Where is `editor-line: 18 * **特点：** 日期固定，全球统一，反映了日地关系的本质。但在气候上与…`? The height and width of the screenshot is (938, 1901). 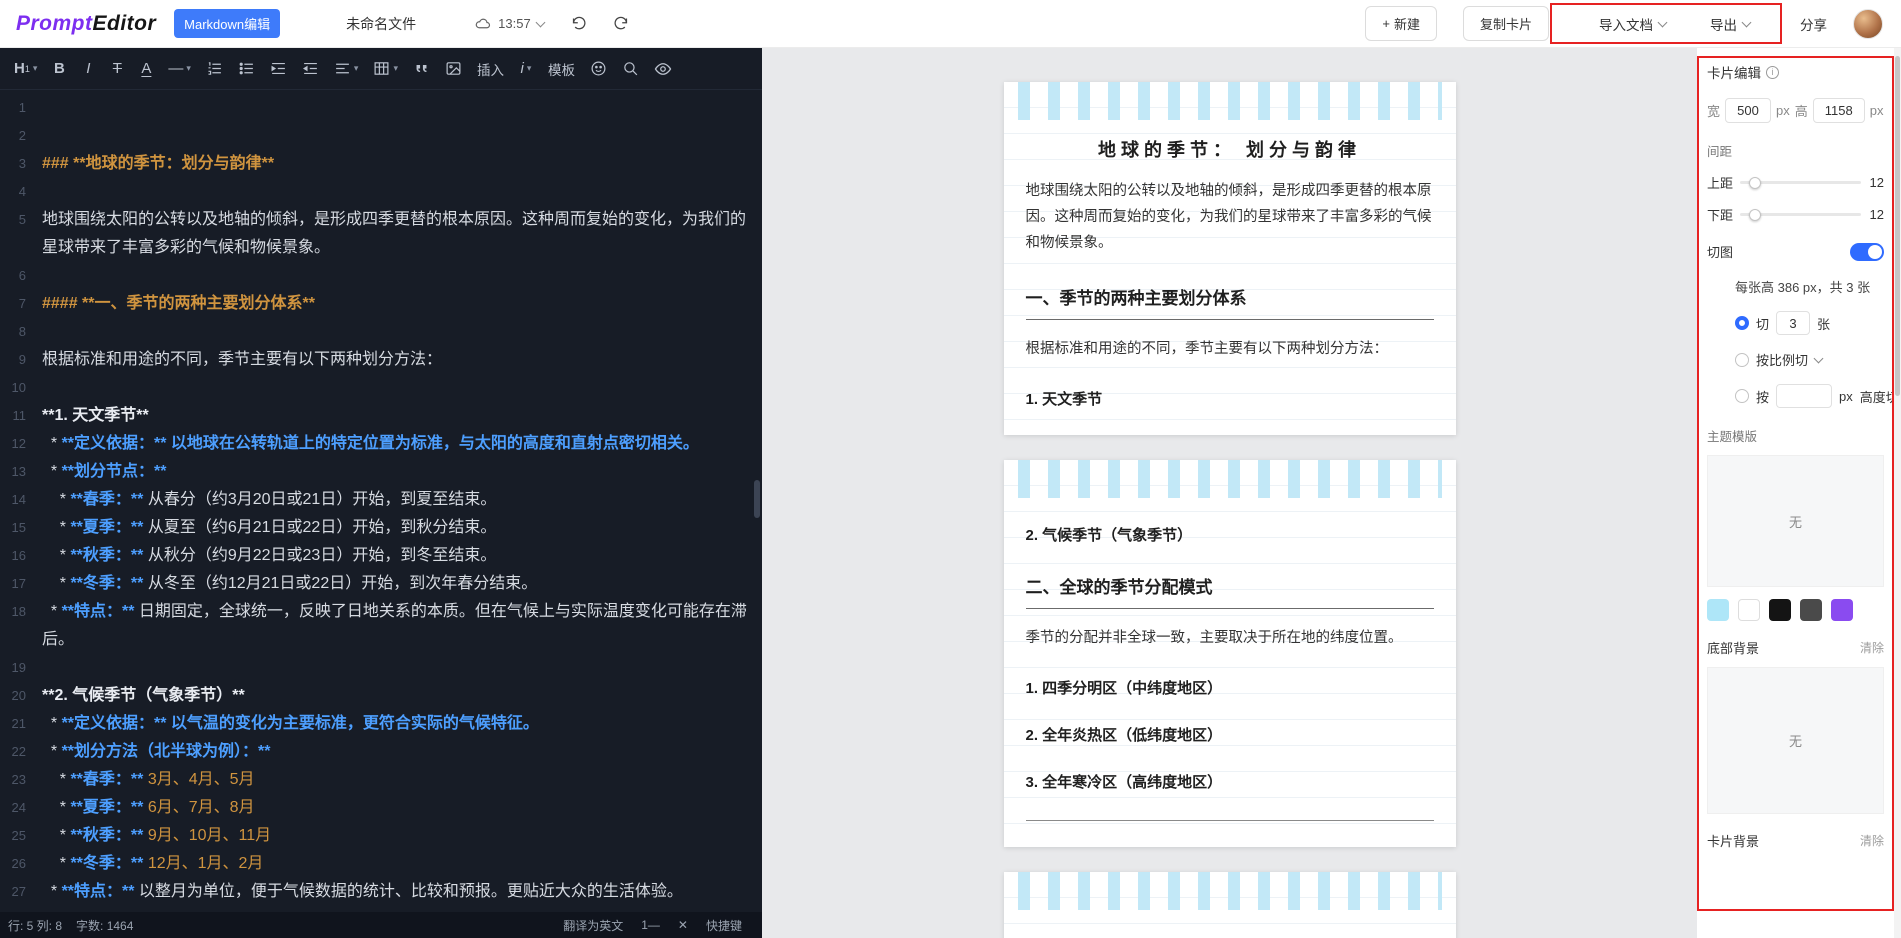
editor-line: 18 * **特点：** 日期固定，全球统一，反映了日地关系的本质。但在气候上与… is located at coordinates (381, 626).